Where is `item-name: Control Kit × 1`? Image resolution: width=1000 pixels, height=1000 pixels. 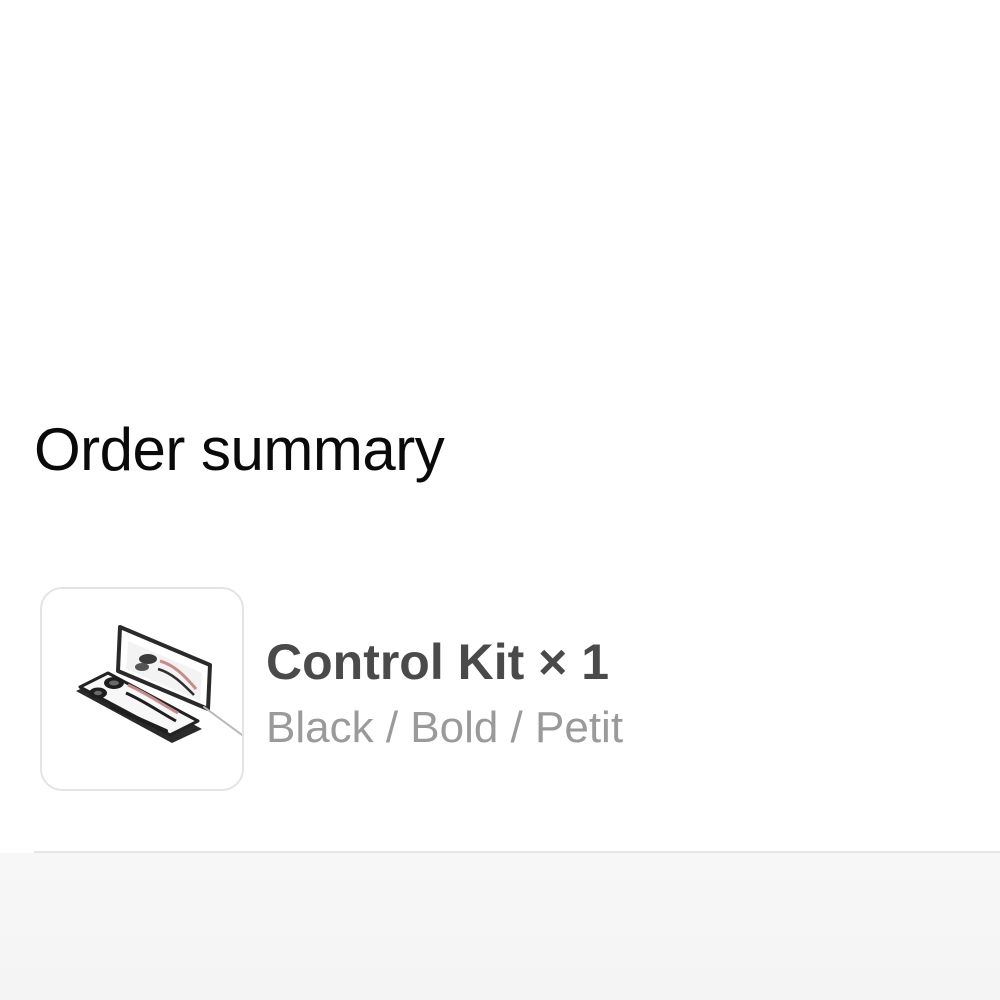 item-name: Control Kit × 1 is located at coordinates (438, 662).